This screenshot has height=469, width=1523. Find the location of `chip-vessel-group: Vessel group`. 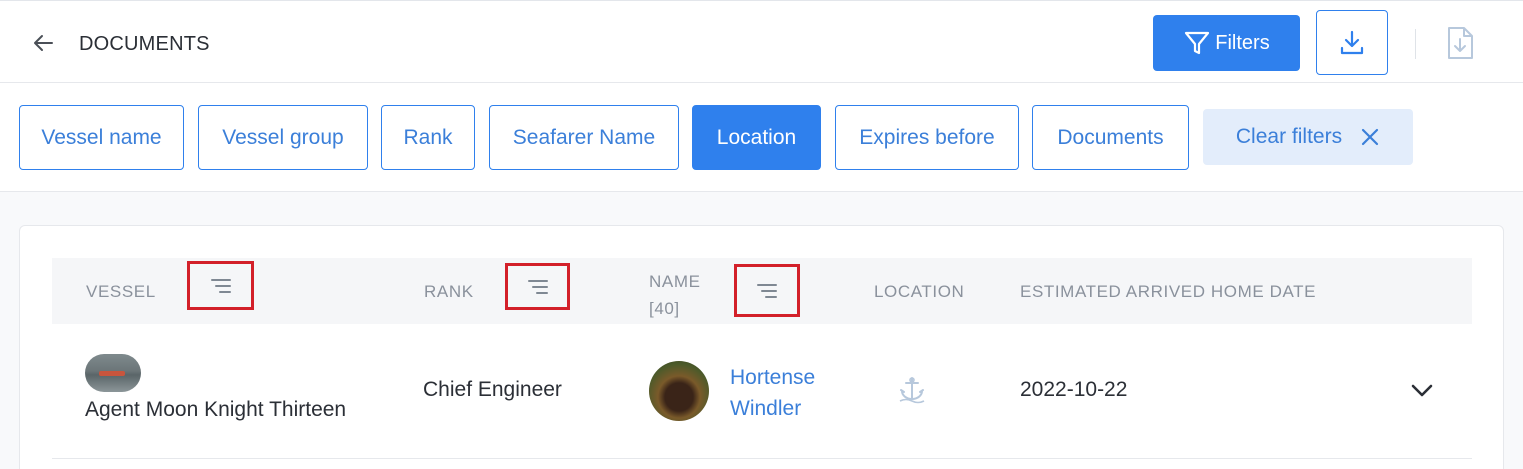

chip-vessel-group: Vessel group is located at coordinates (283, 137).